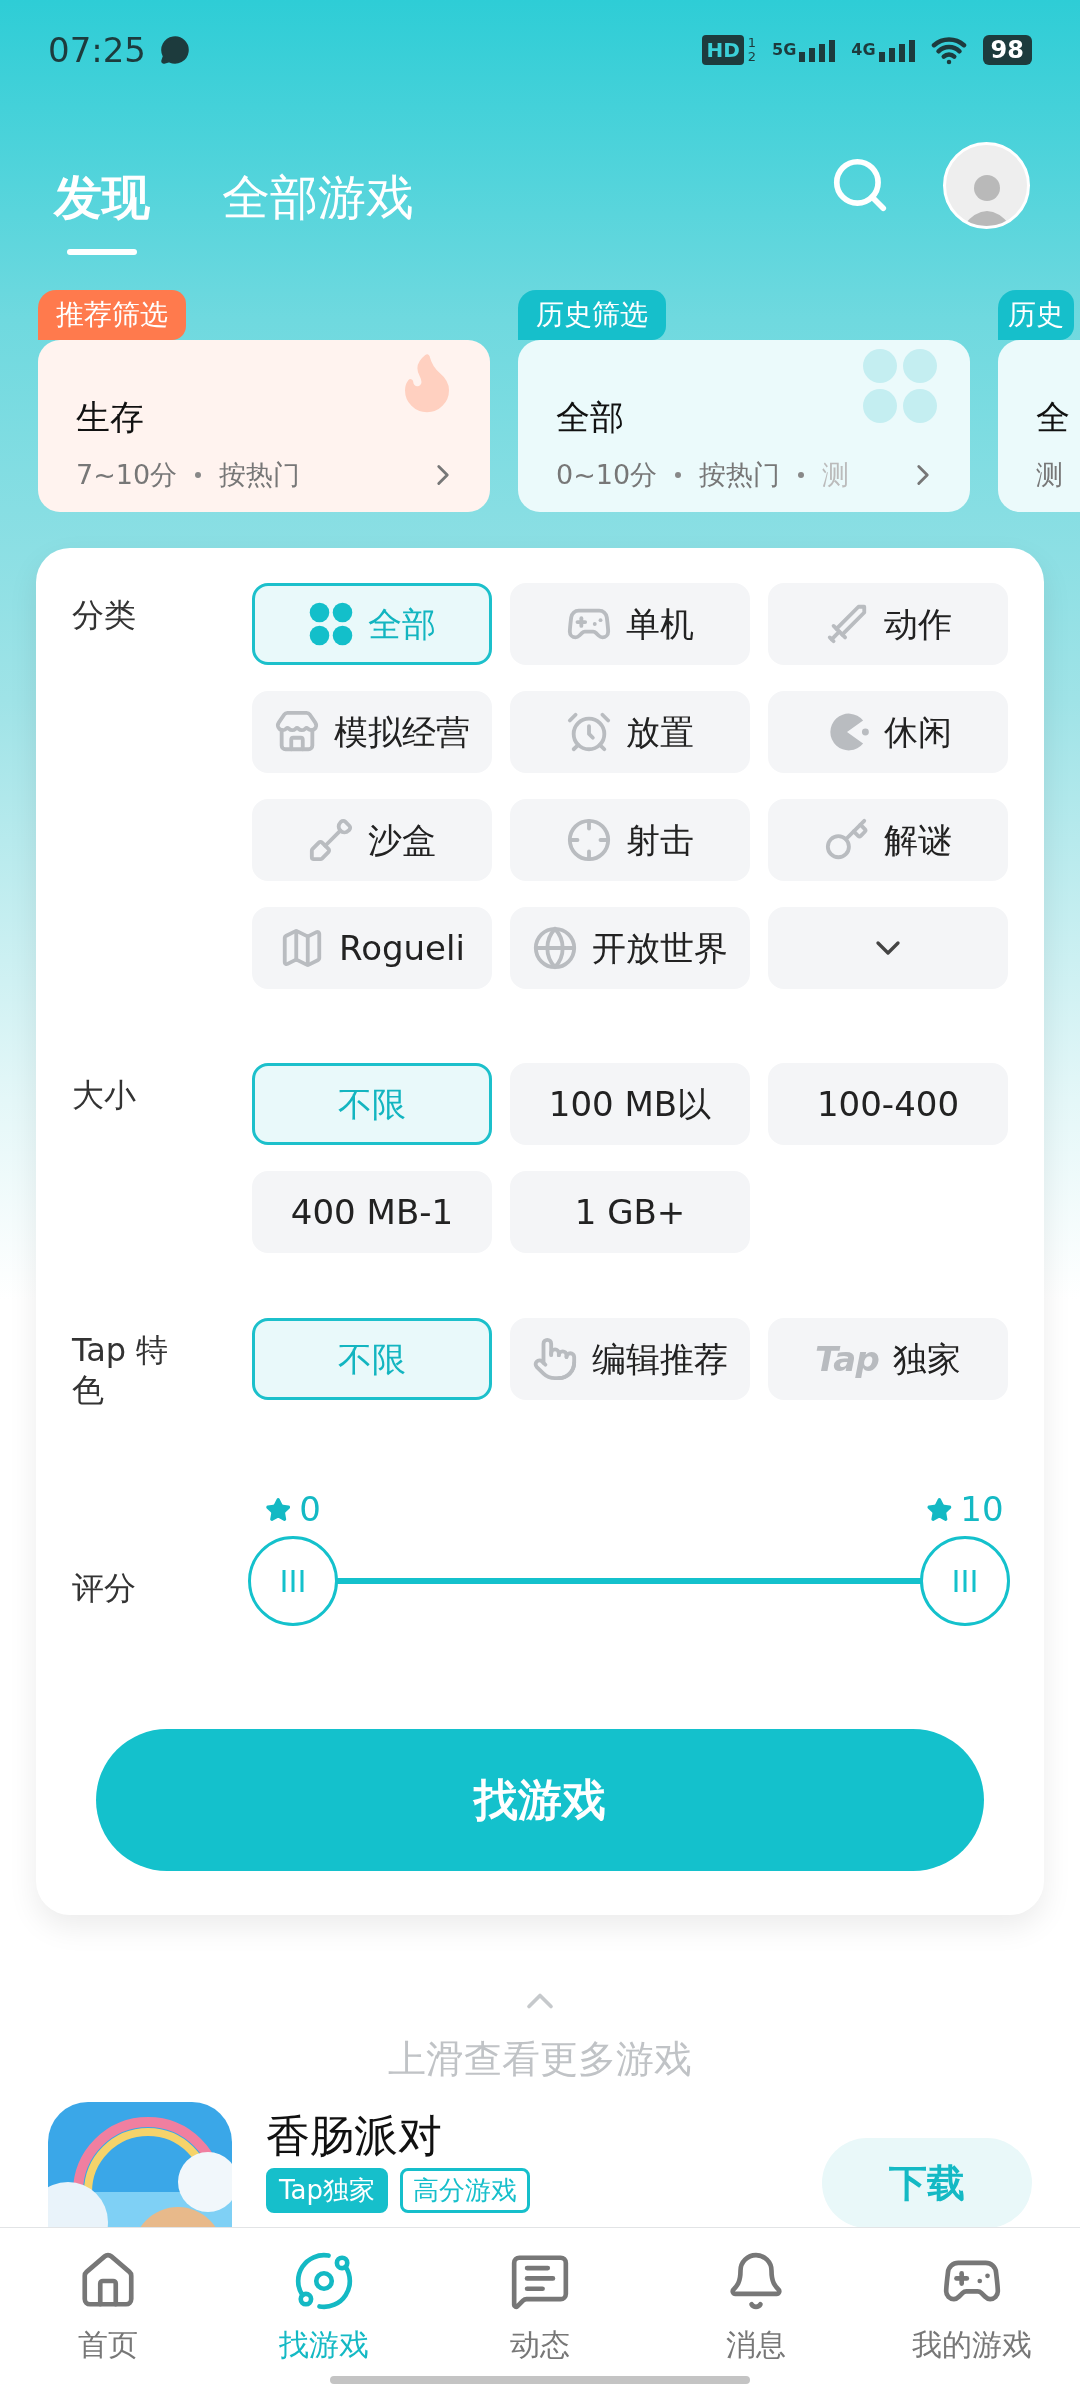 Image resolution: width=1080 pixels, height=2400 pixels. Describe the element at coordinates (175, 50) in the screenshot. I see `message-icon` at that location.